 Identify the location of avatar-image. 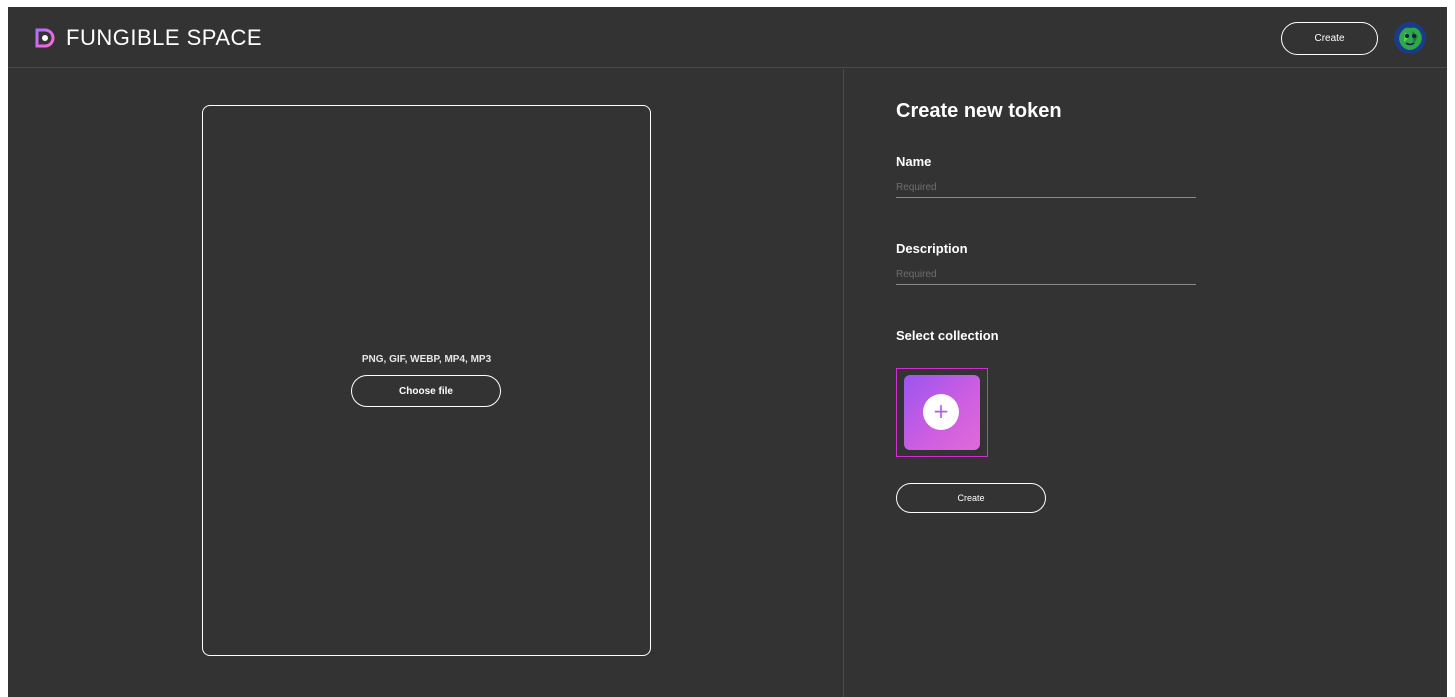
(1410, 38).